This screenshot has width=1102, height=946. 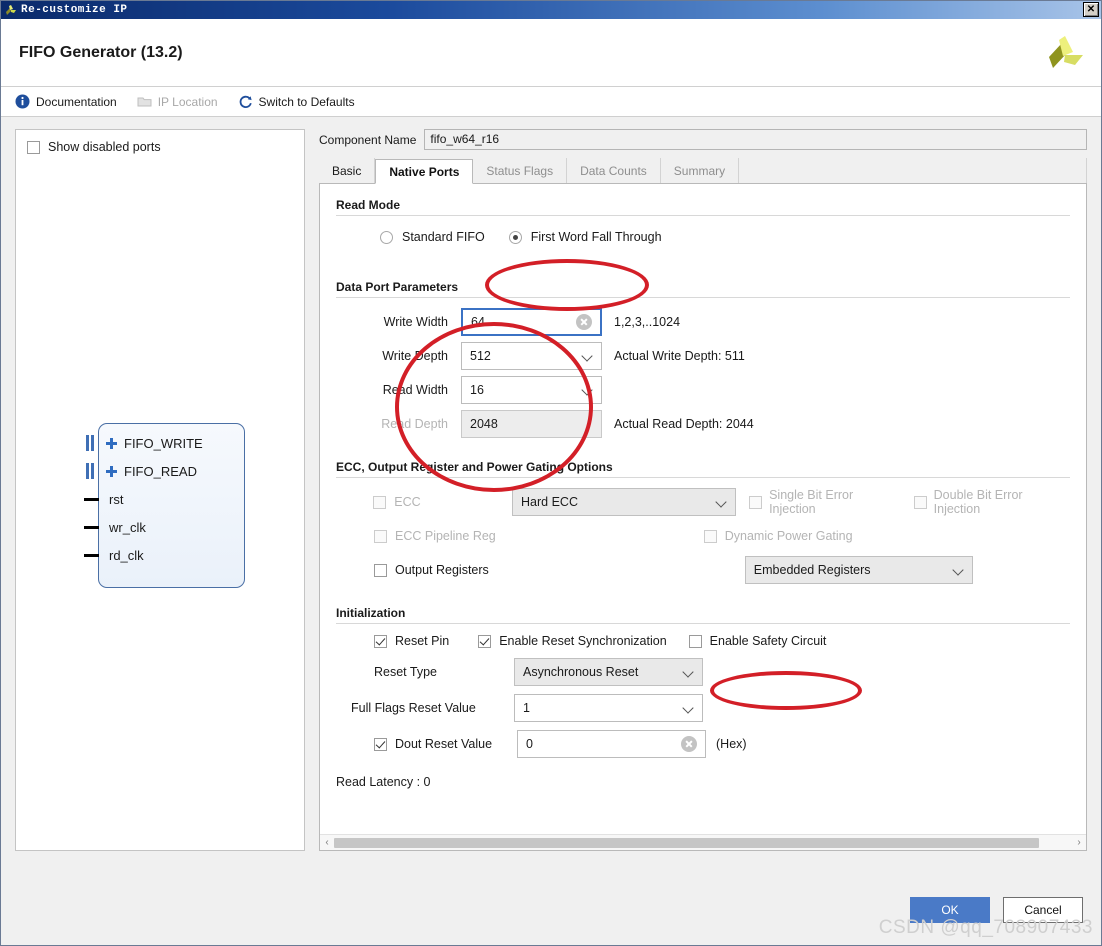 What do you see at coordinates (1064, 53) in the screenshot?
I see `xilinx-pinwheel-logo-icon` at bounding box center [1064, 53].